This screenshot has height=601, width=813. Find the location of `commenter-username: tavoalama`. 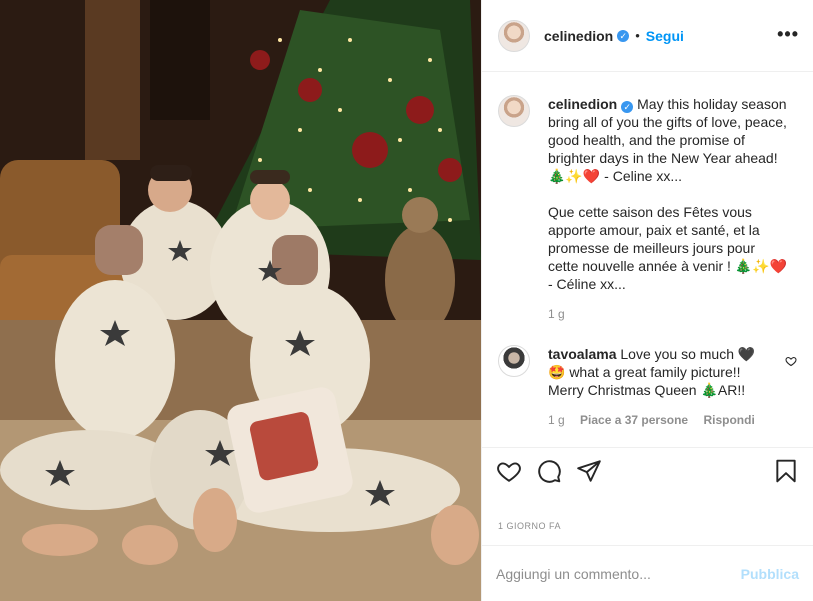

commenter-username: tavoalama is located at coordinates (582, 354).